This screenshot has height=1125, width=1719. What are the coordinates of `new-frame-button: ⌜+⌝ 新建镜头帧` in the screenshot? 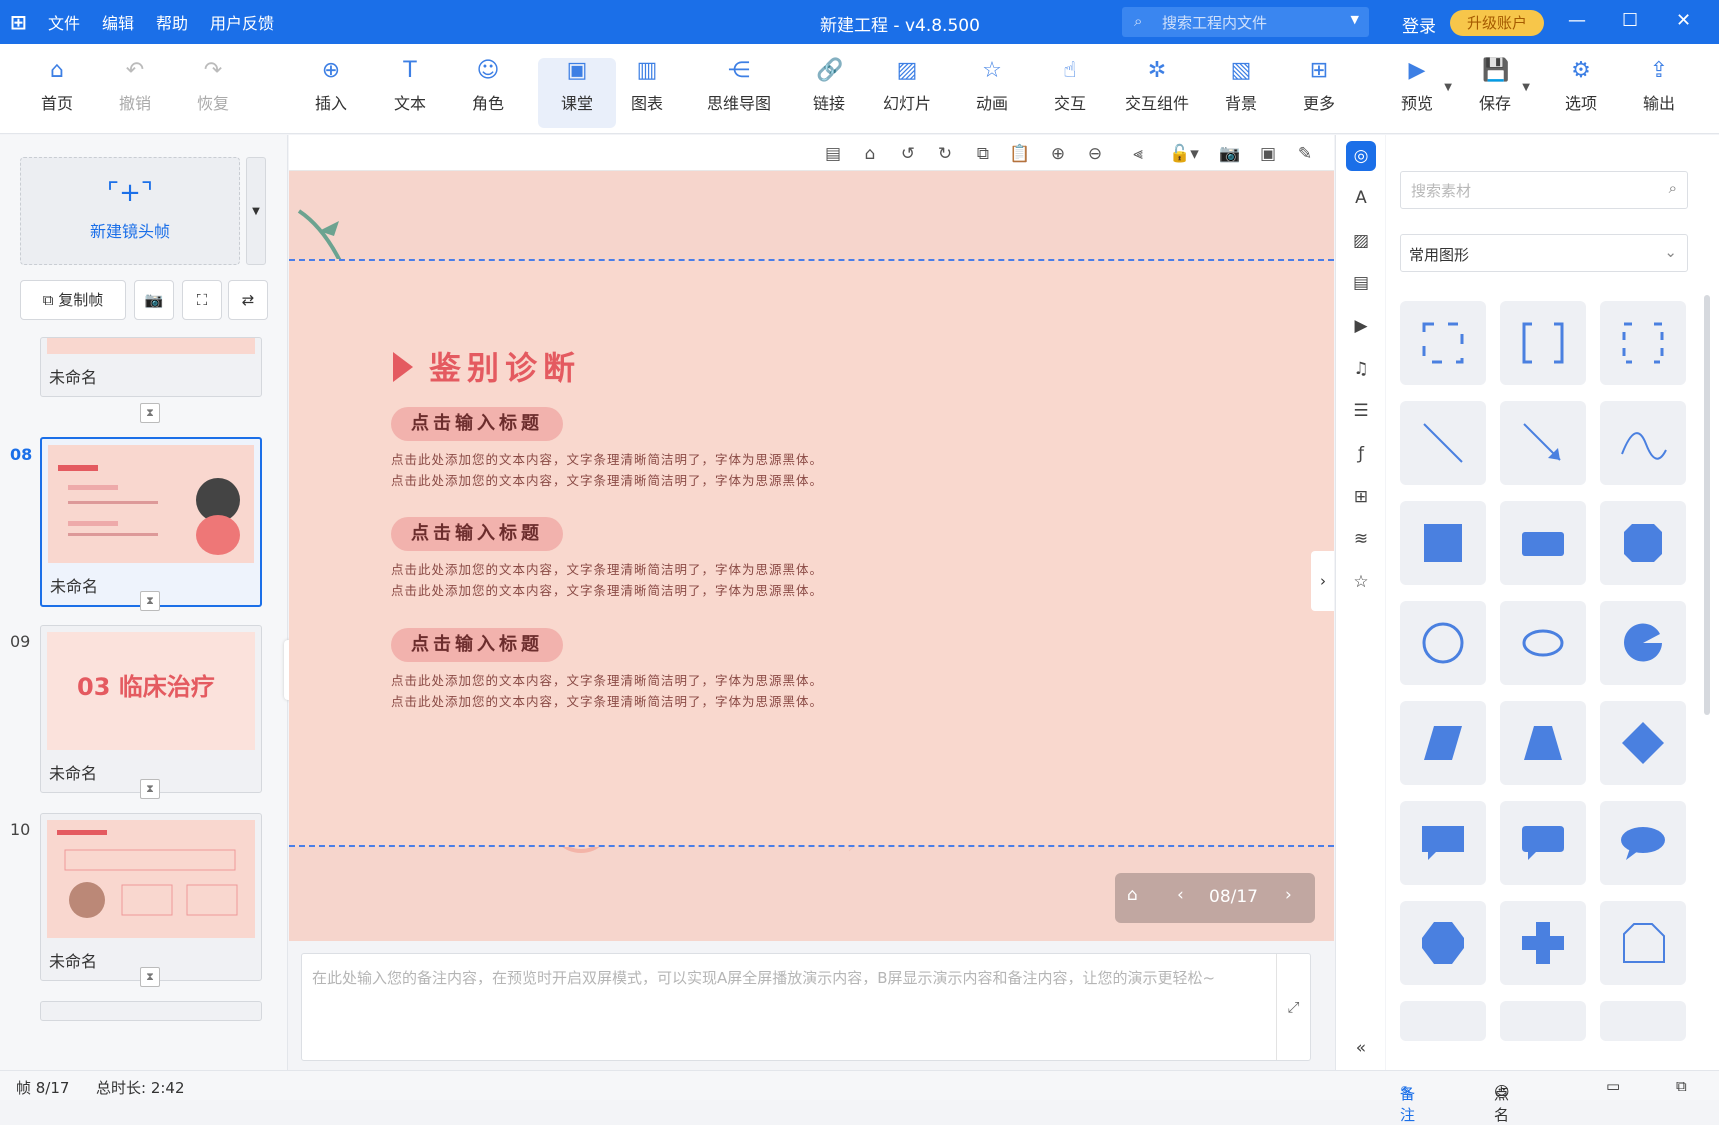 It's located at (130, 211).